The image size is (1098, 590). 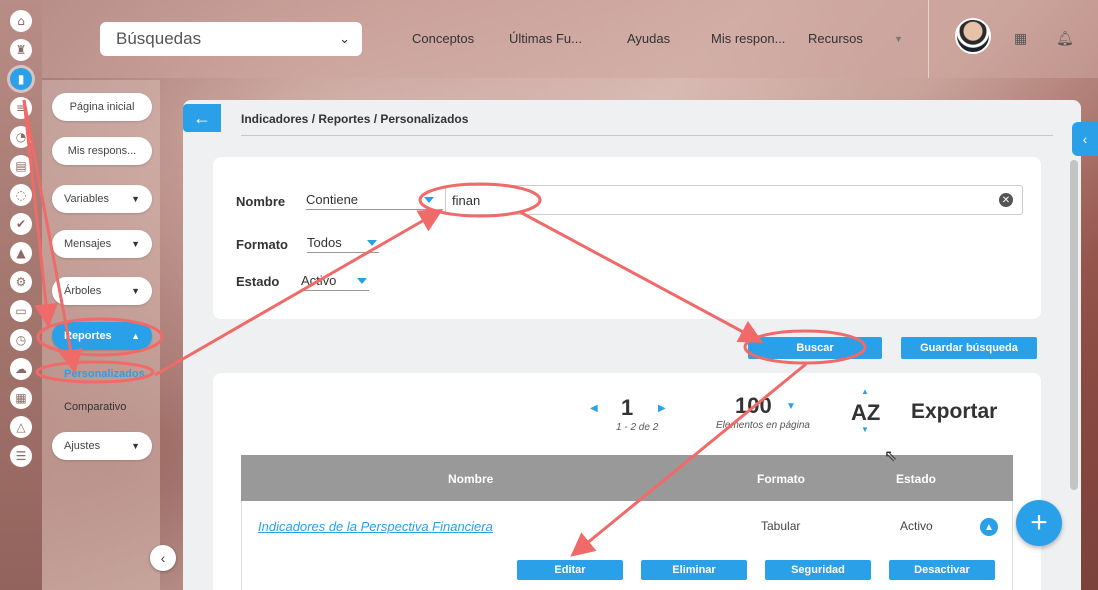 What do you see at coordinates (371, 201) in the screenshot?
I see `nombre-operator-select: Contiene` at bounding box center [371, 201].